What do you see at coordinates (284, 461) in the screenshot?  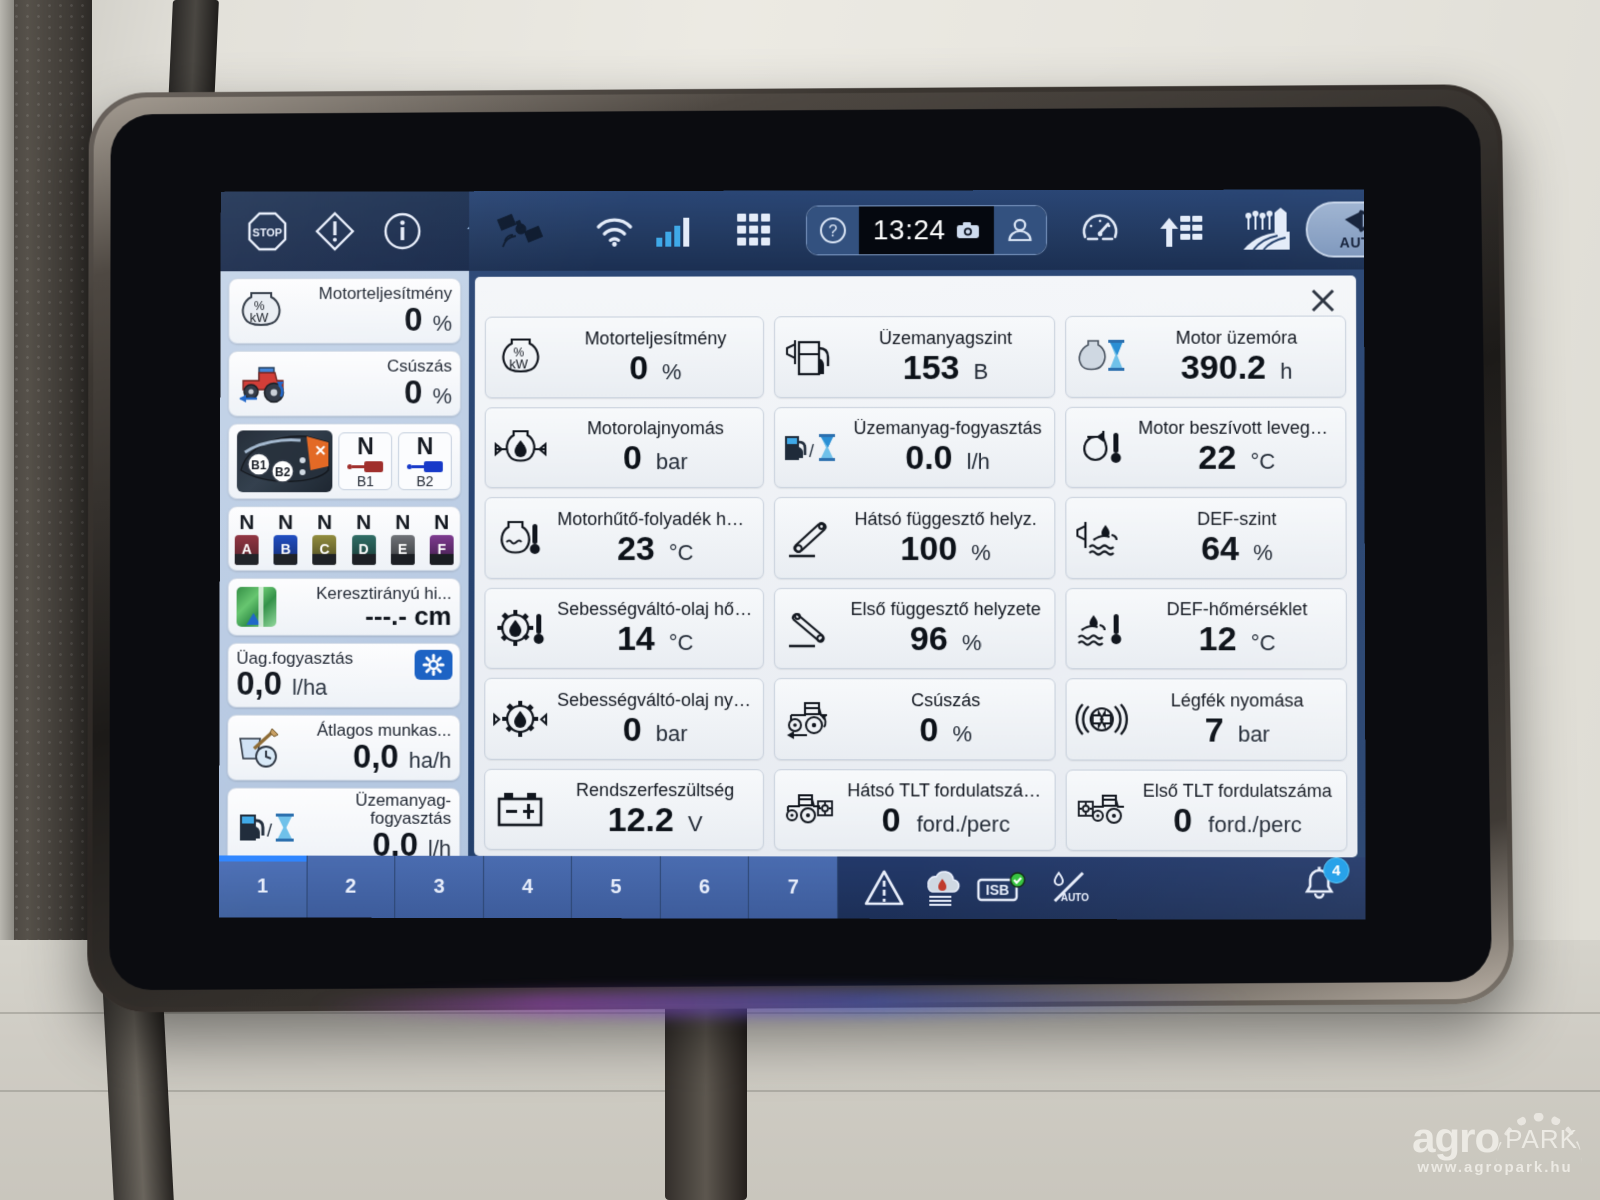 I see `joystick-icon: B1 B2` at bounding box center [284, 461].